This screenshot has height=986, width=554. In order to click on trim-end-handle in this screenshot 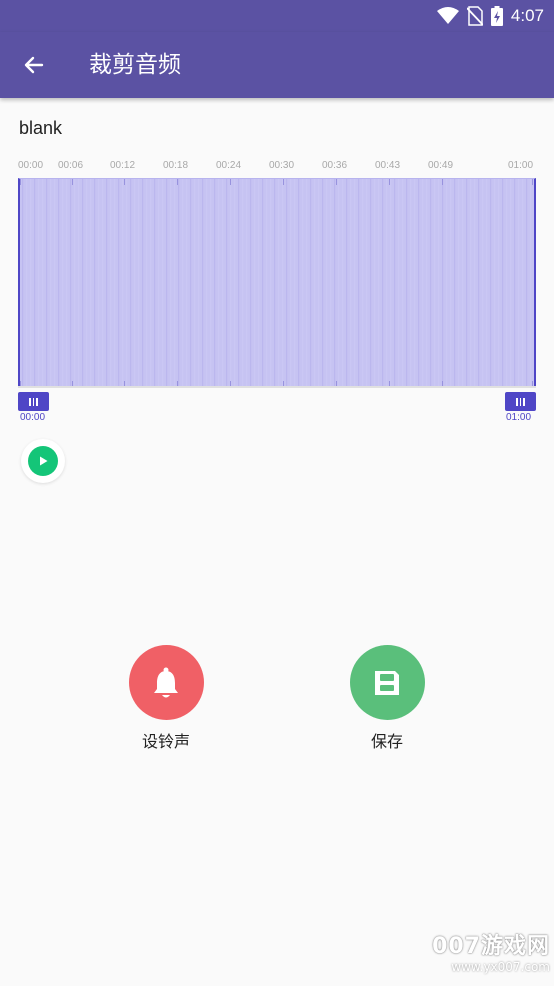, I will do `click(520, 401)`.